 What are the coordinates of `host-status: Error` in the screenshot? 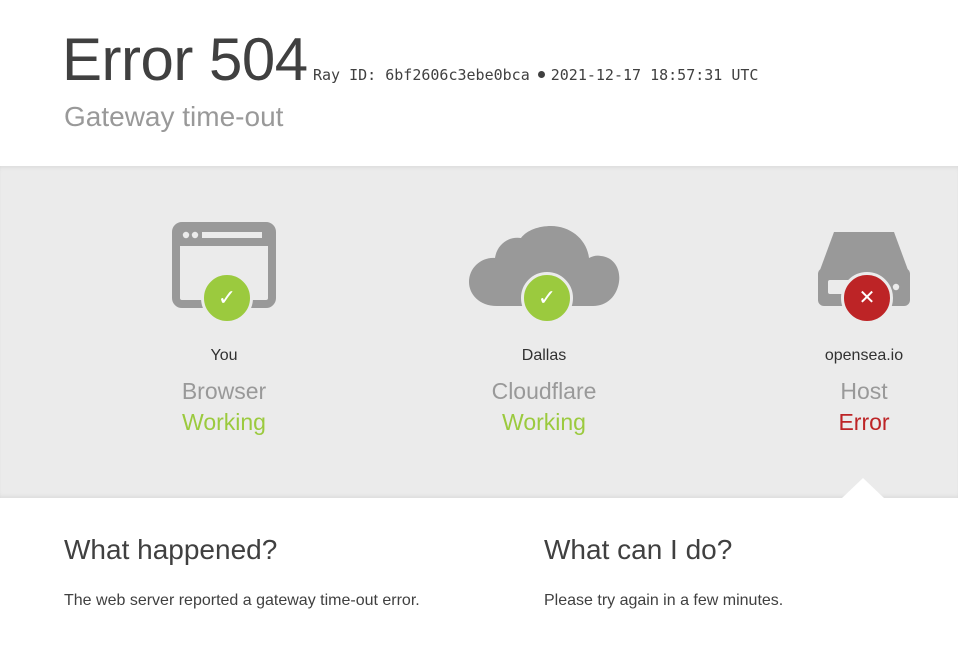 It's located at (864, 422).